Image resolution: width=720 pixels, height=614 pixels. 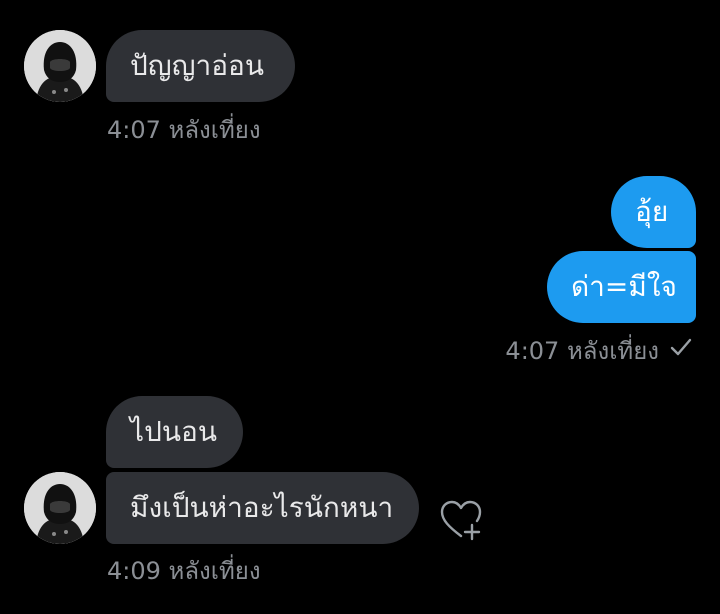 I want to click on message-timestamp: 4:09 หลังเที่ยง, so click(x=184, y=571).